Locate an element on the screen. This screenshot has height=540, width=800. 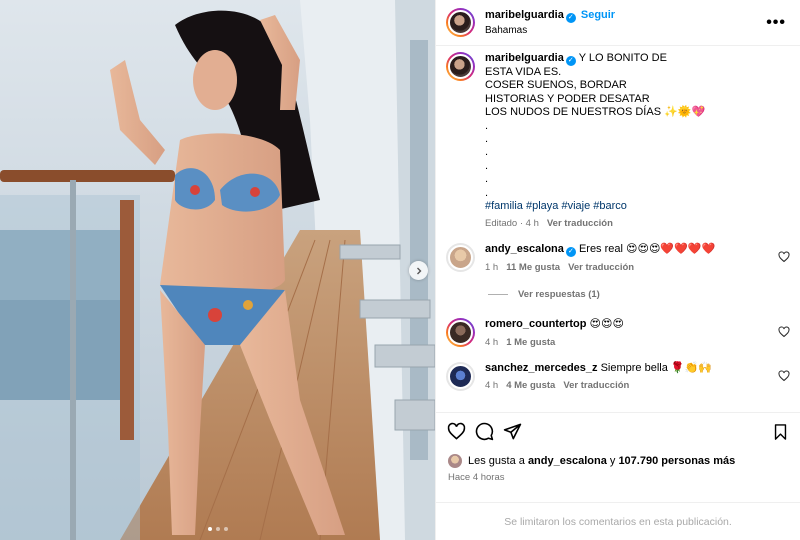
author-avatar is located at coordinates (460, 22).